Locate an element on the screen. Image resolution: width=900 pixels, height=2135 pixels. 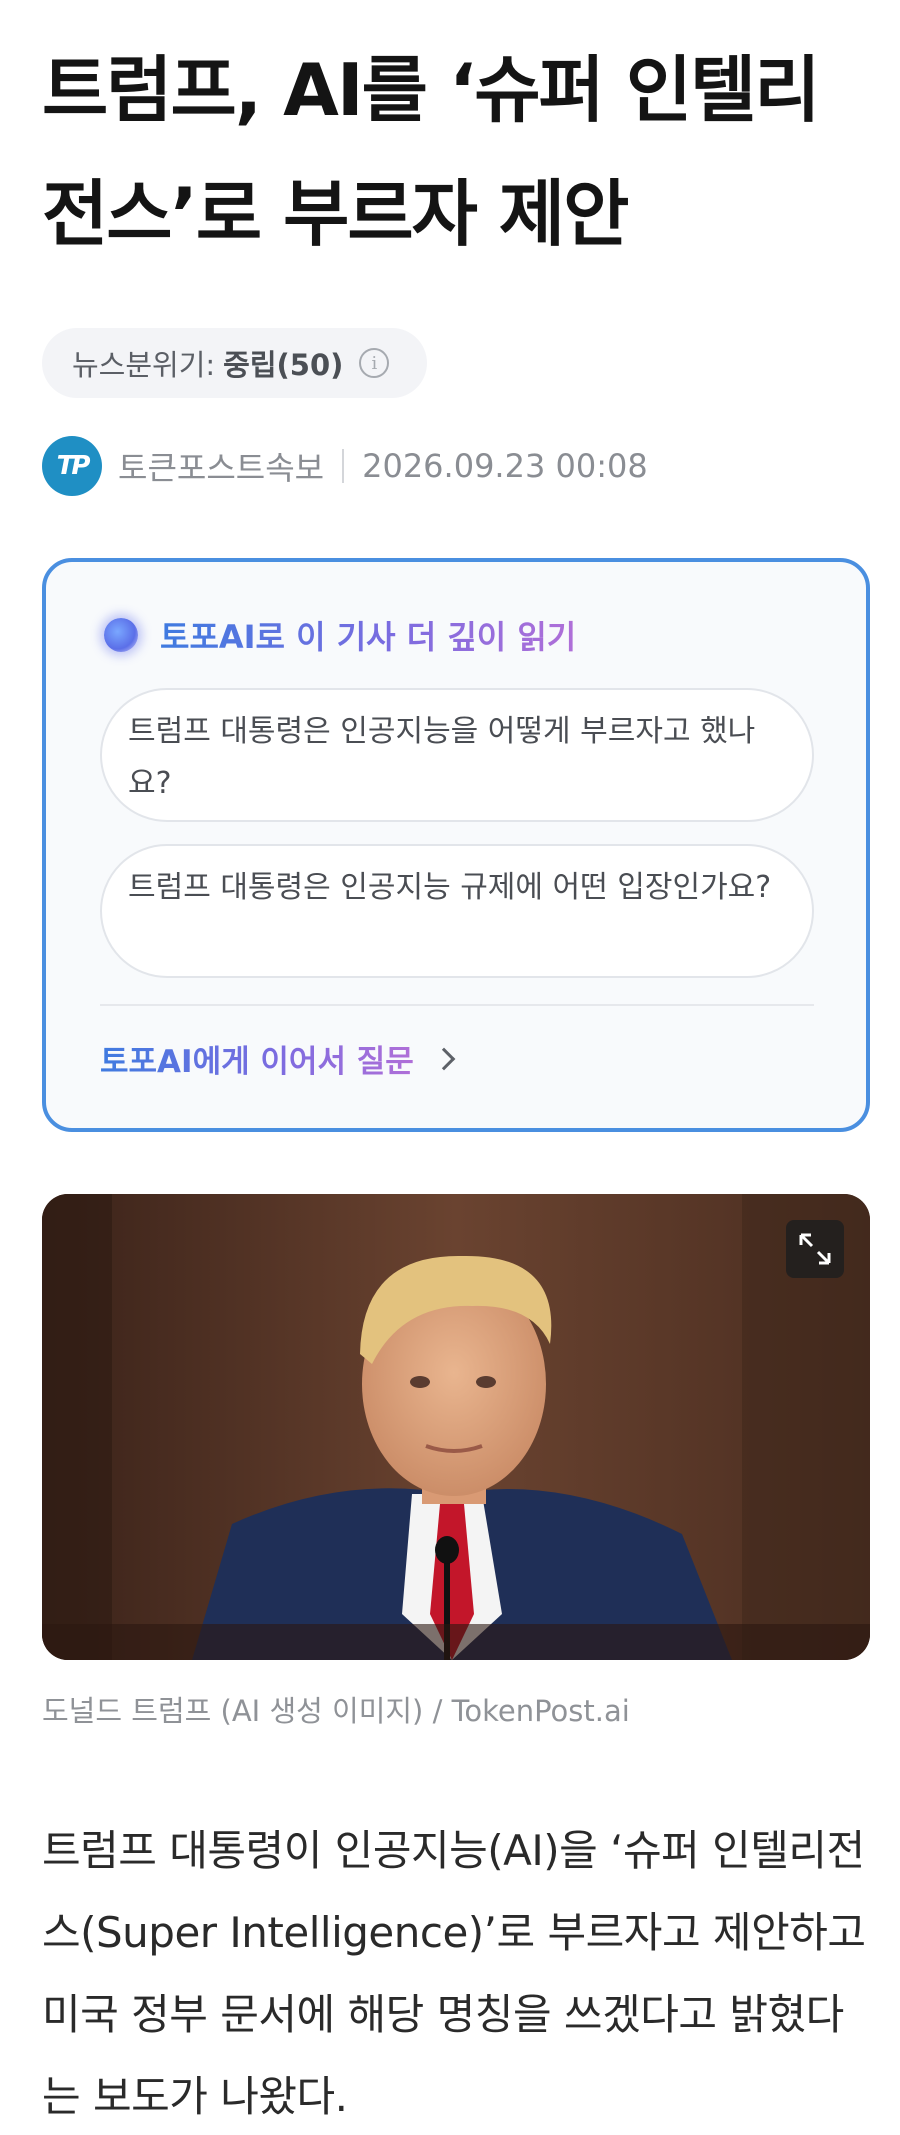
source-name: 토큰포스트속보 is located at coordinates (221, 466).